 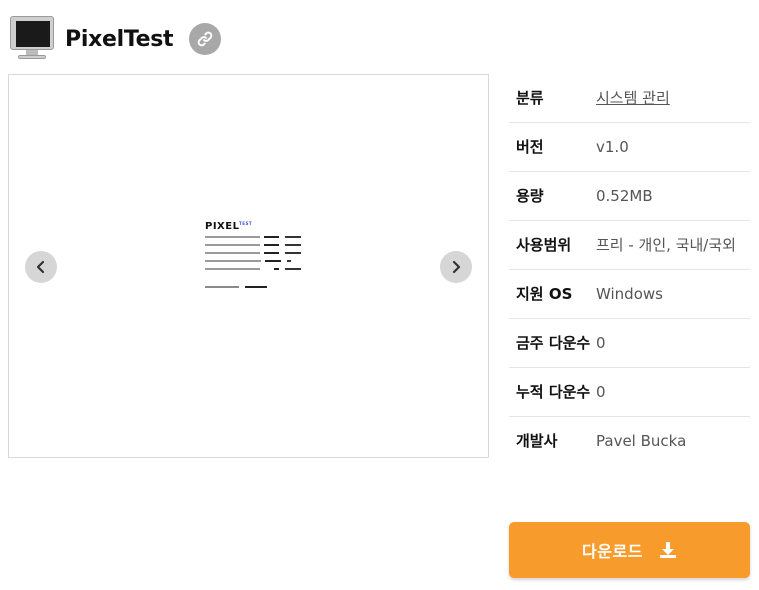 I want to click on download-button-label: 다운로드, so click(x=612, y=551).